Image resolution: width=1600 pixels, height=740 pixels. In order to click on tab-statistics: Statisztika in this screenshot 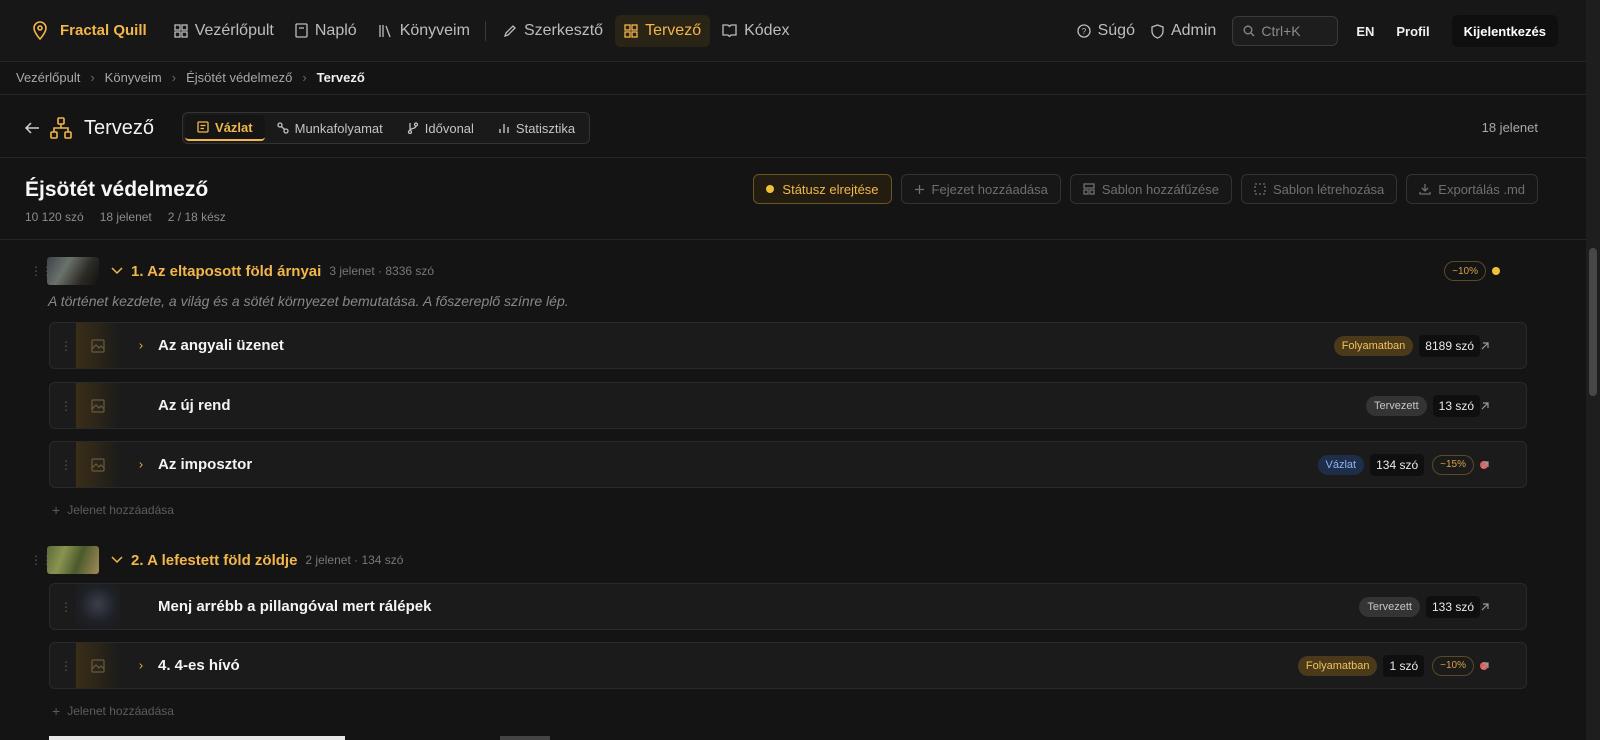, I will do `click(536, 128)`.